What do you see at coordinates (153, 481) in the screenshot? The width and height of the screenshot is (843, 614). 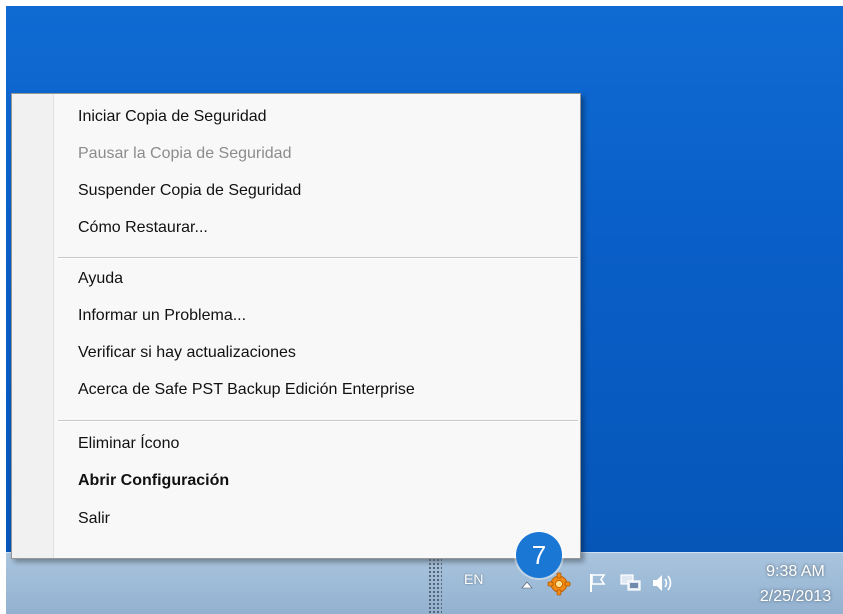 I see `menu-item-abrir-configuracion: Abrir Configuración` at bounding box center [153, 481].